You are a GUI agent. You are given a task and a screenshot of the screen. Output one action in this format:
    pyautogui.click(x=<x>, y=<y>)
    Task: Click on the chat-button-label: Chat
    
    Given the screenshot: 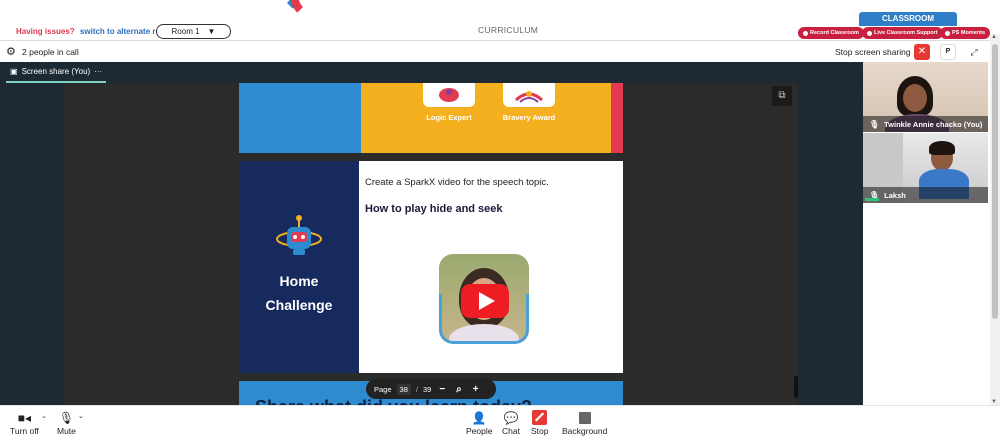 What is the action you would take?
    pyautogui.click(x=511, y=431)
    